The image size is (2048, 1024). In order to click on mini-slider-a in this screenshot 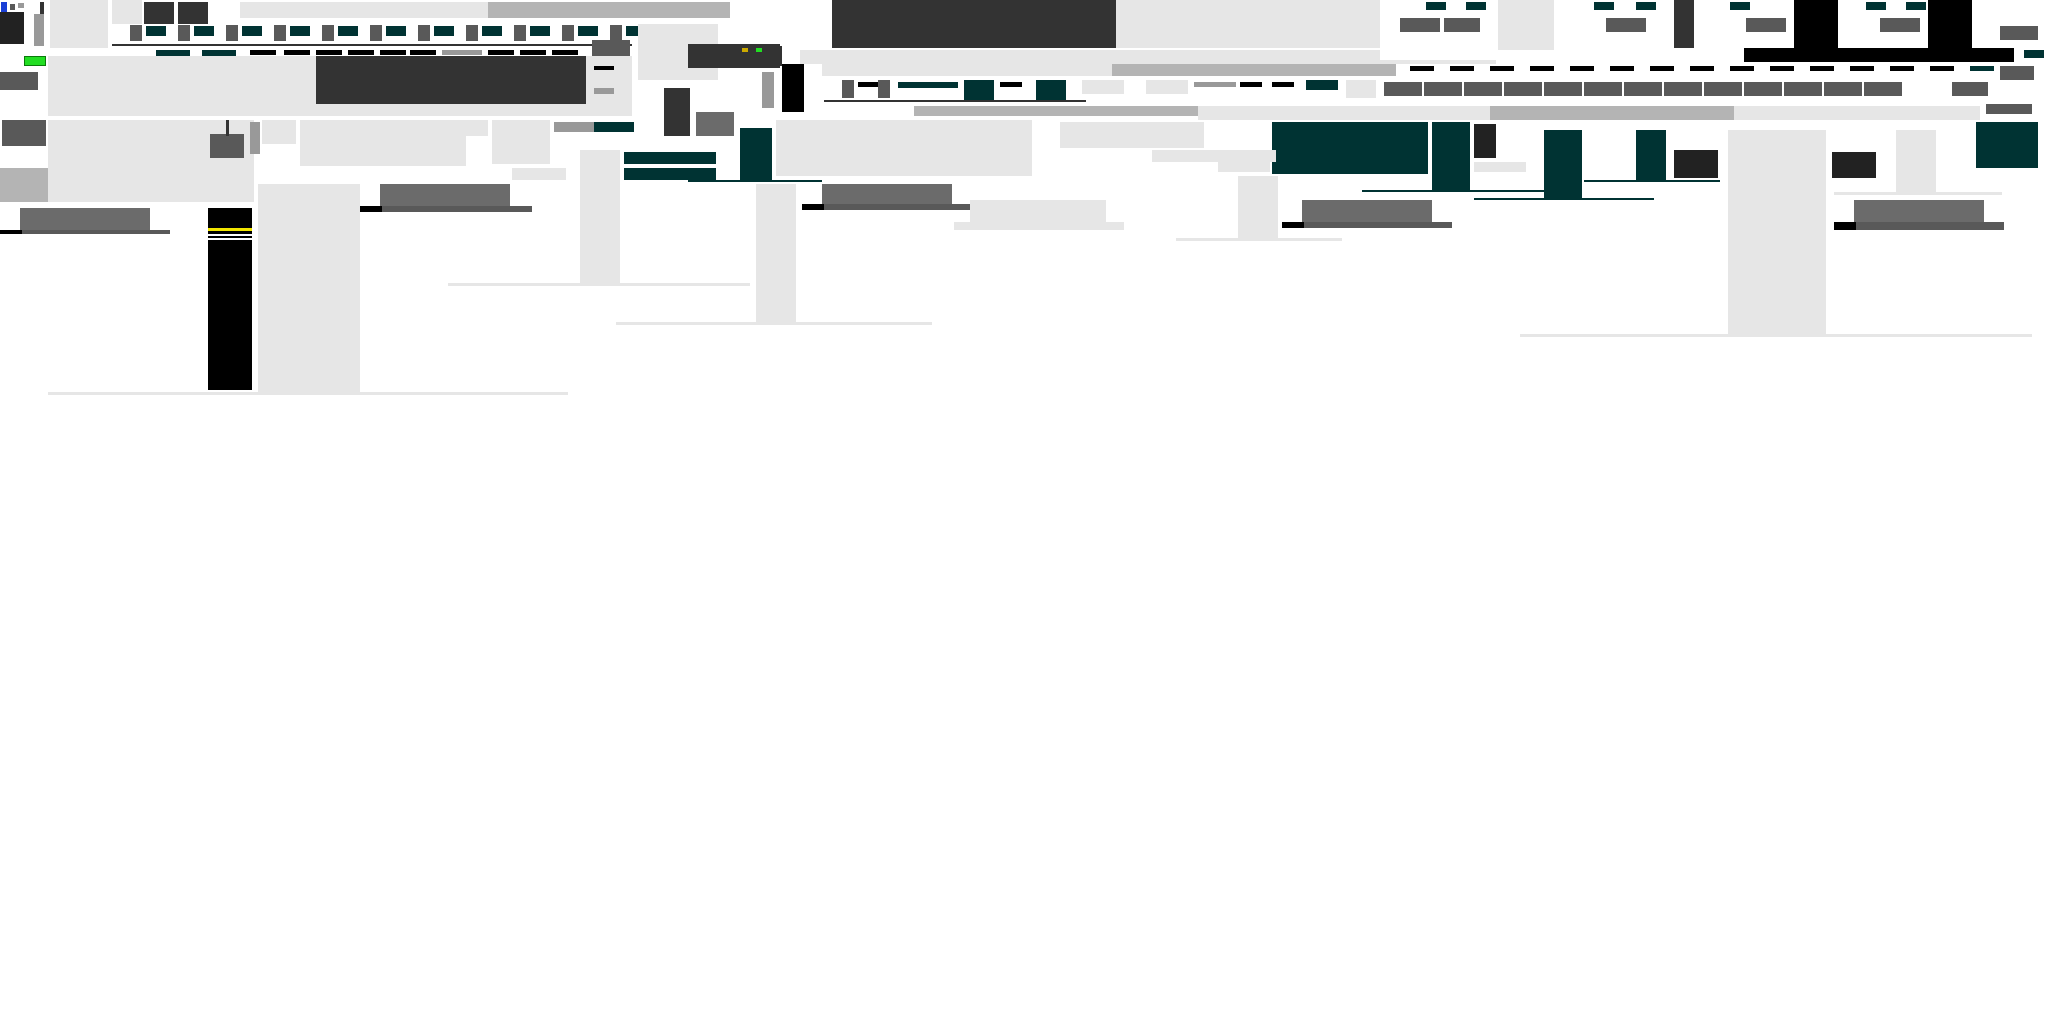, I will do `click(604, 91)`.